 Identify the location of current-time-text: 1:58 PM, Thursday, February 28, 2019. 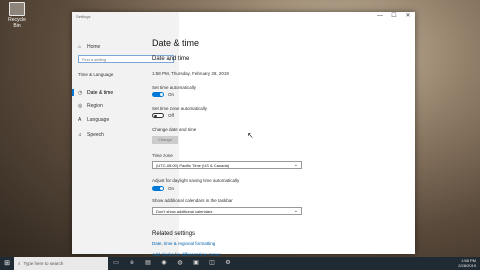
(190, 73).